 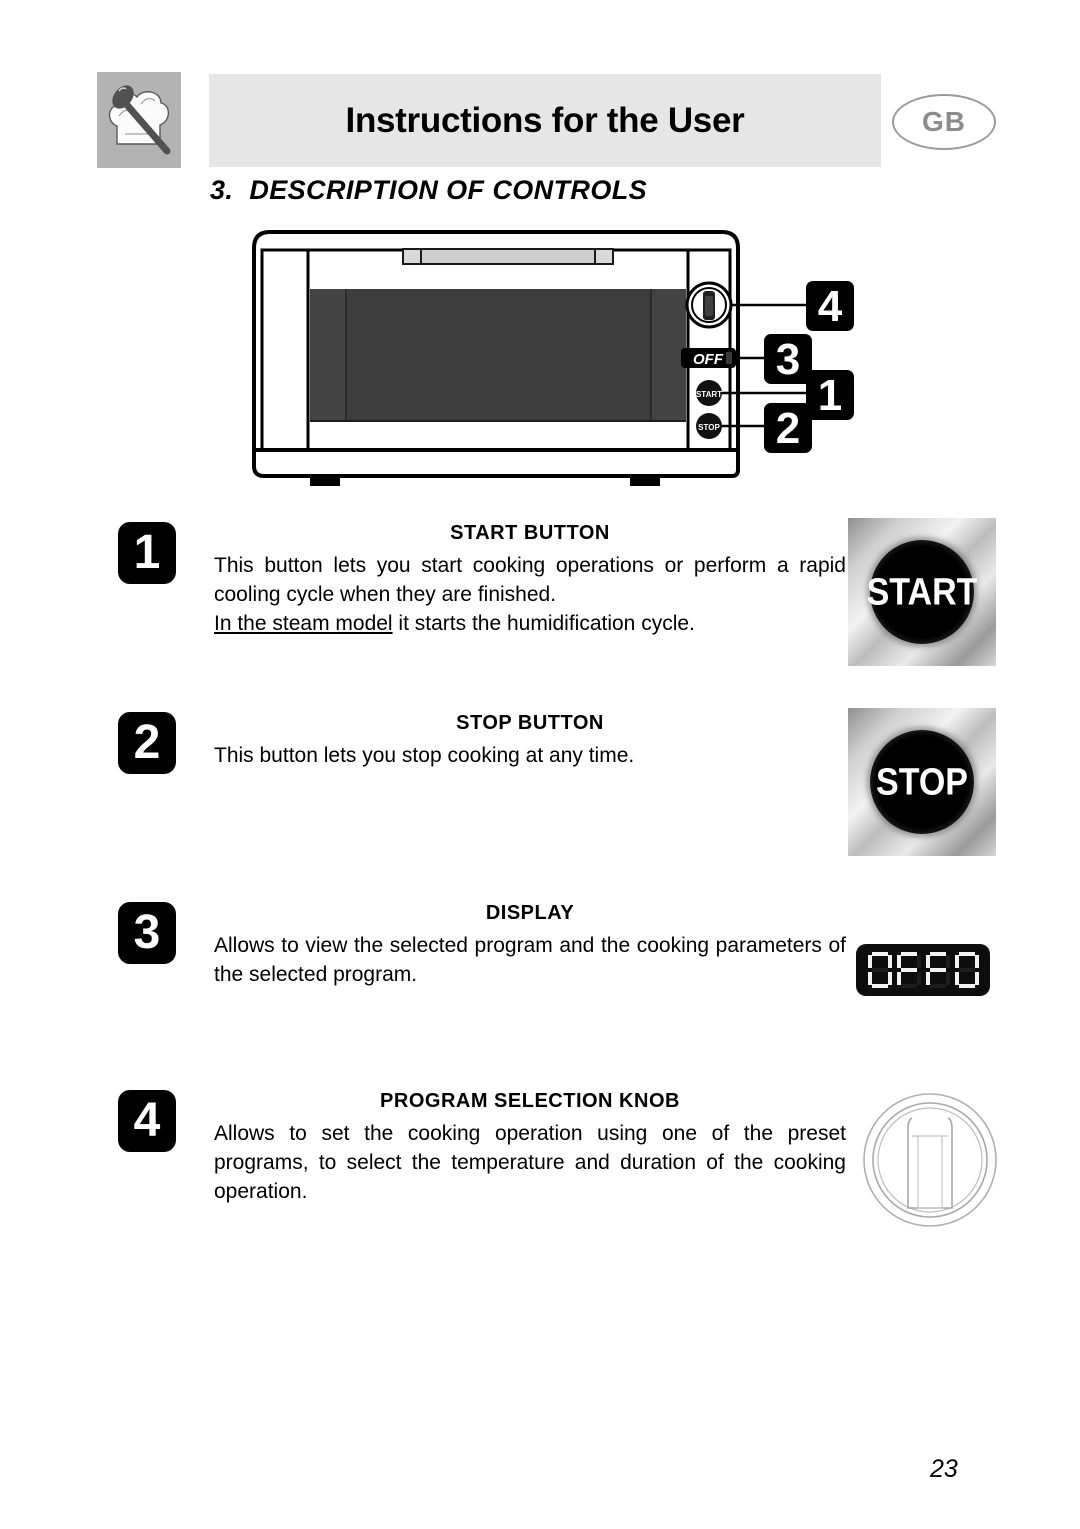 I want to click on section-number: 3., so click(x=222, y=190).